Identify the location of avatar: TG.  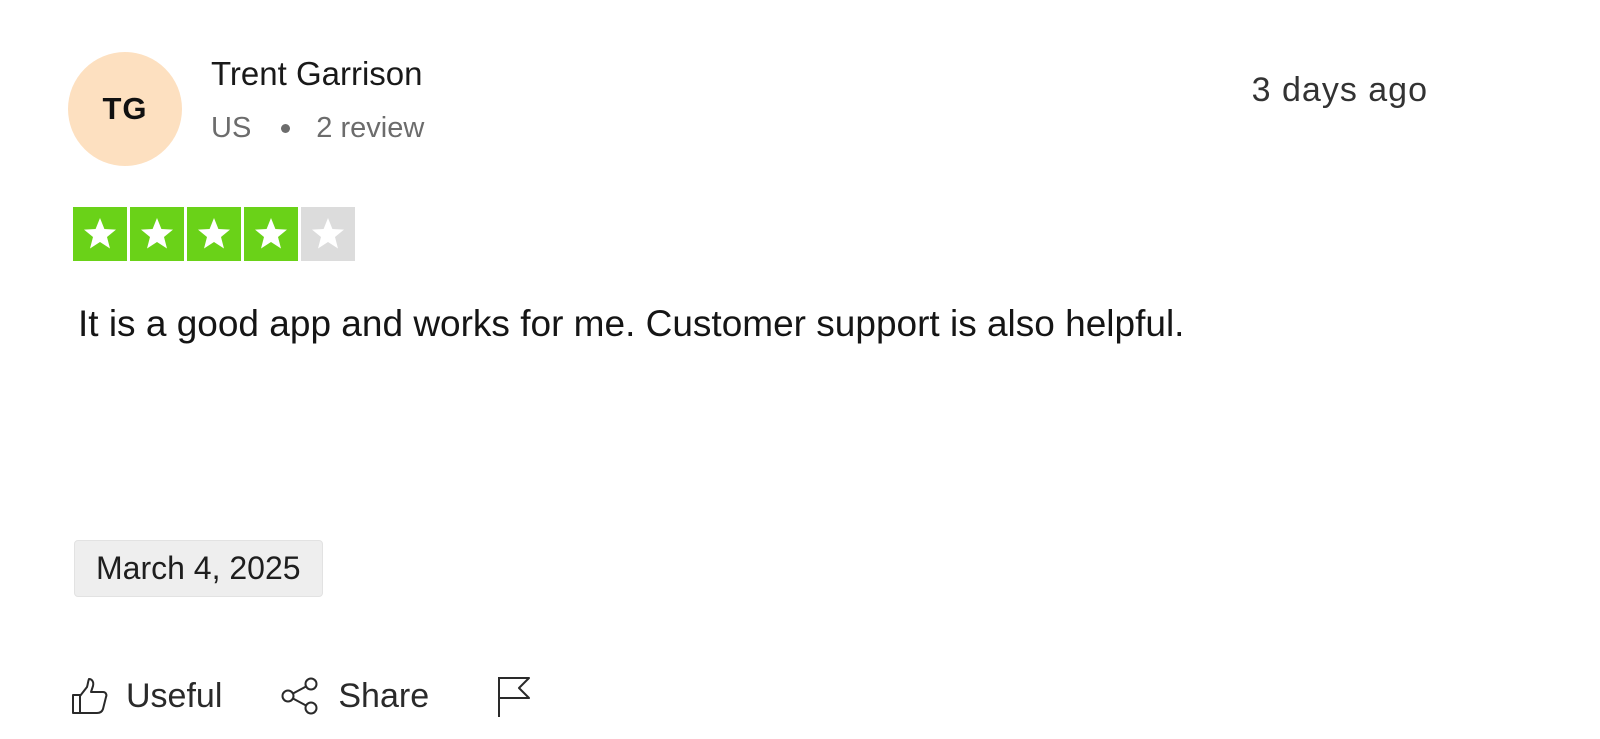
(125, 109).